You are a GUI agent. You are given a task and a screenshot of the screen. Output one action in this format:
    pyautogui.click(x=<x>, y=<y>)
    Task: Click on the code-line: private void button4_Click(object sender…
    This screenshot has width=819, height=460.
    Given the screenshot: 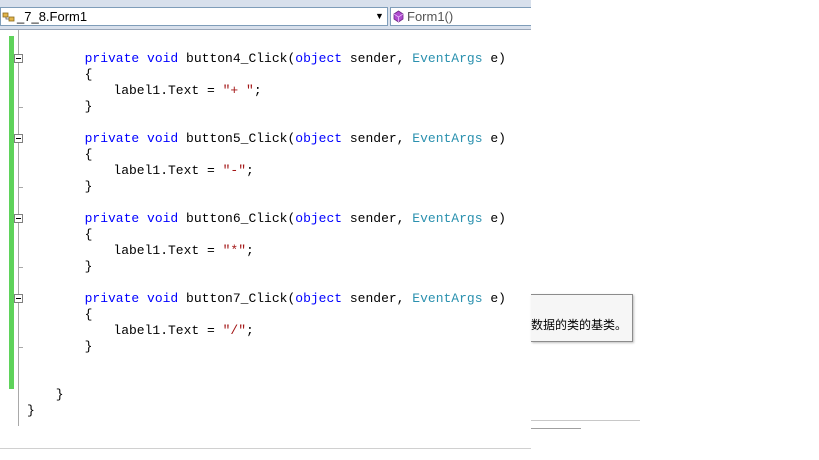 What is the action you would take?
    pyautogui.click(x=295, y=59)
    